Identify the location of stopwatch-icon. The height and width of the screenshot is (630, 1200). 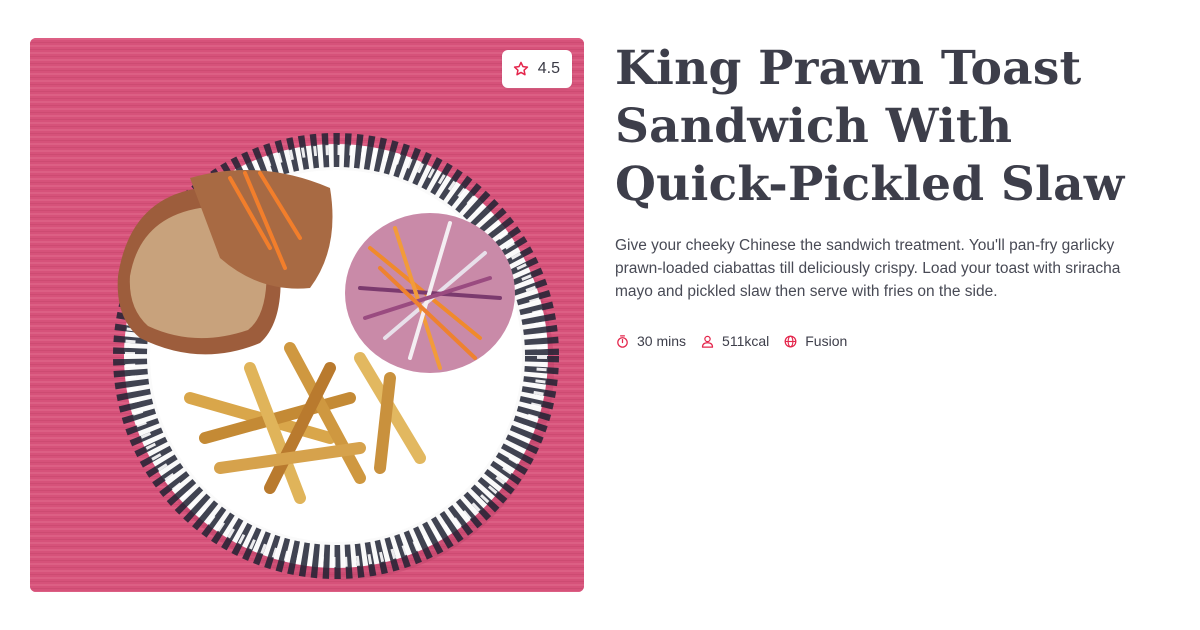
(622, 341).